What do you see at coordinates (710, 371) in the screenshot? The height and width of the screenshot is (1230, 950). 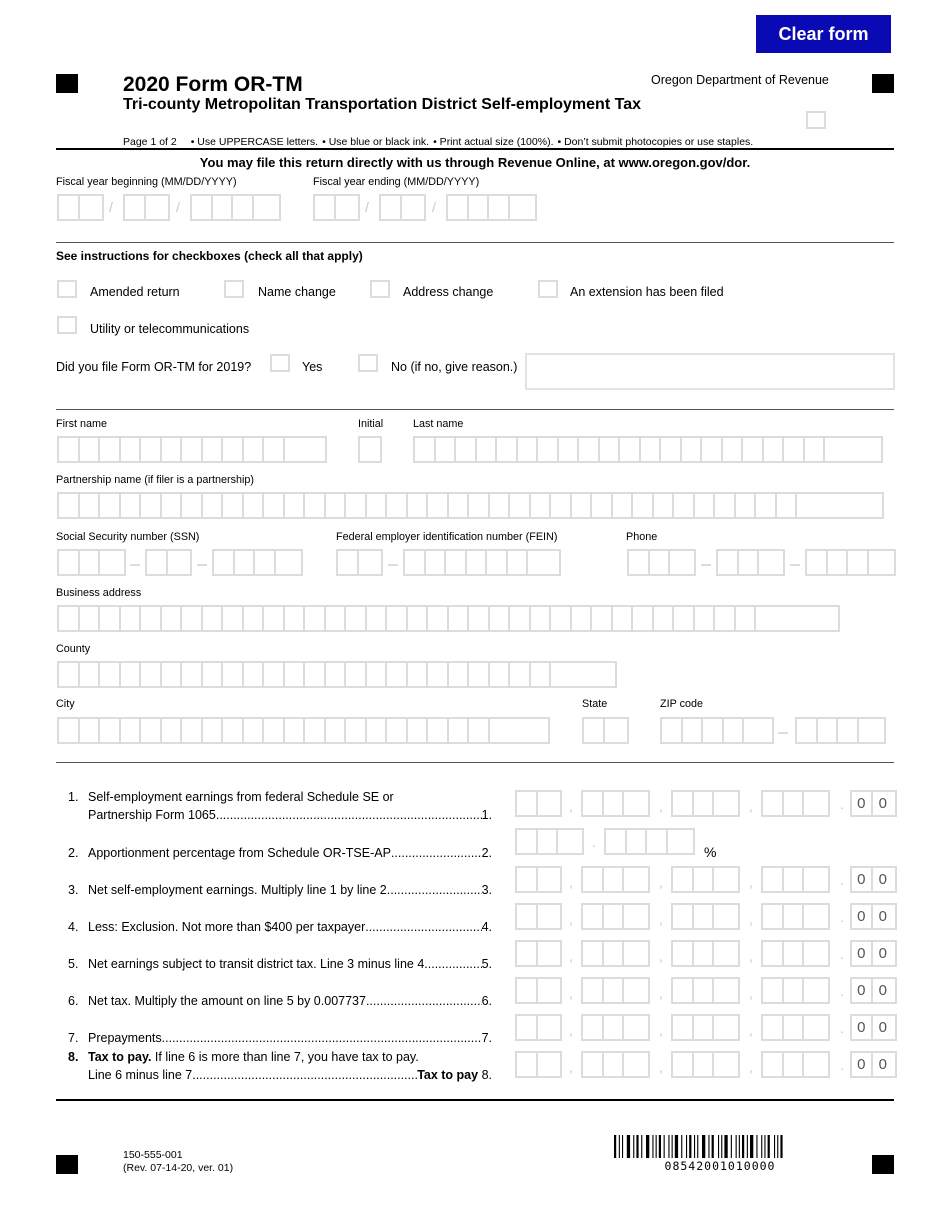 I see `no-reason-input` at bounding box center [710, 371].